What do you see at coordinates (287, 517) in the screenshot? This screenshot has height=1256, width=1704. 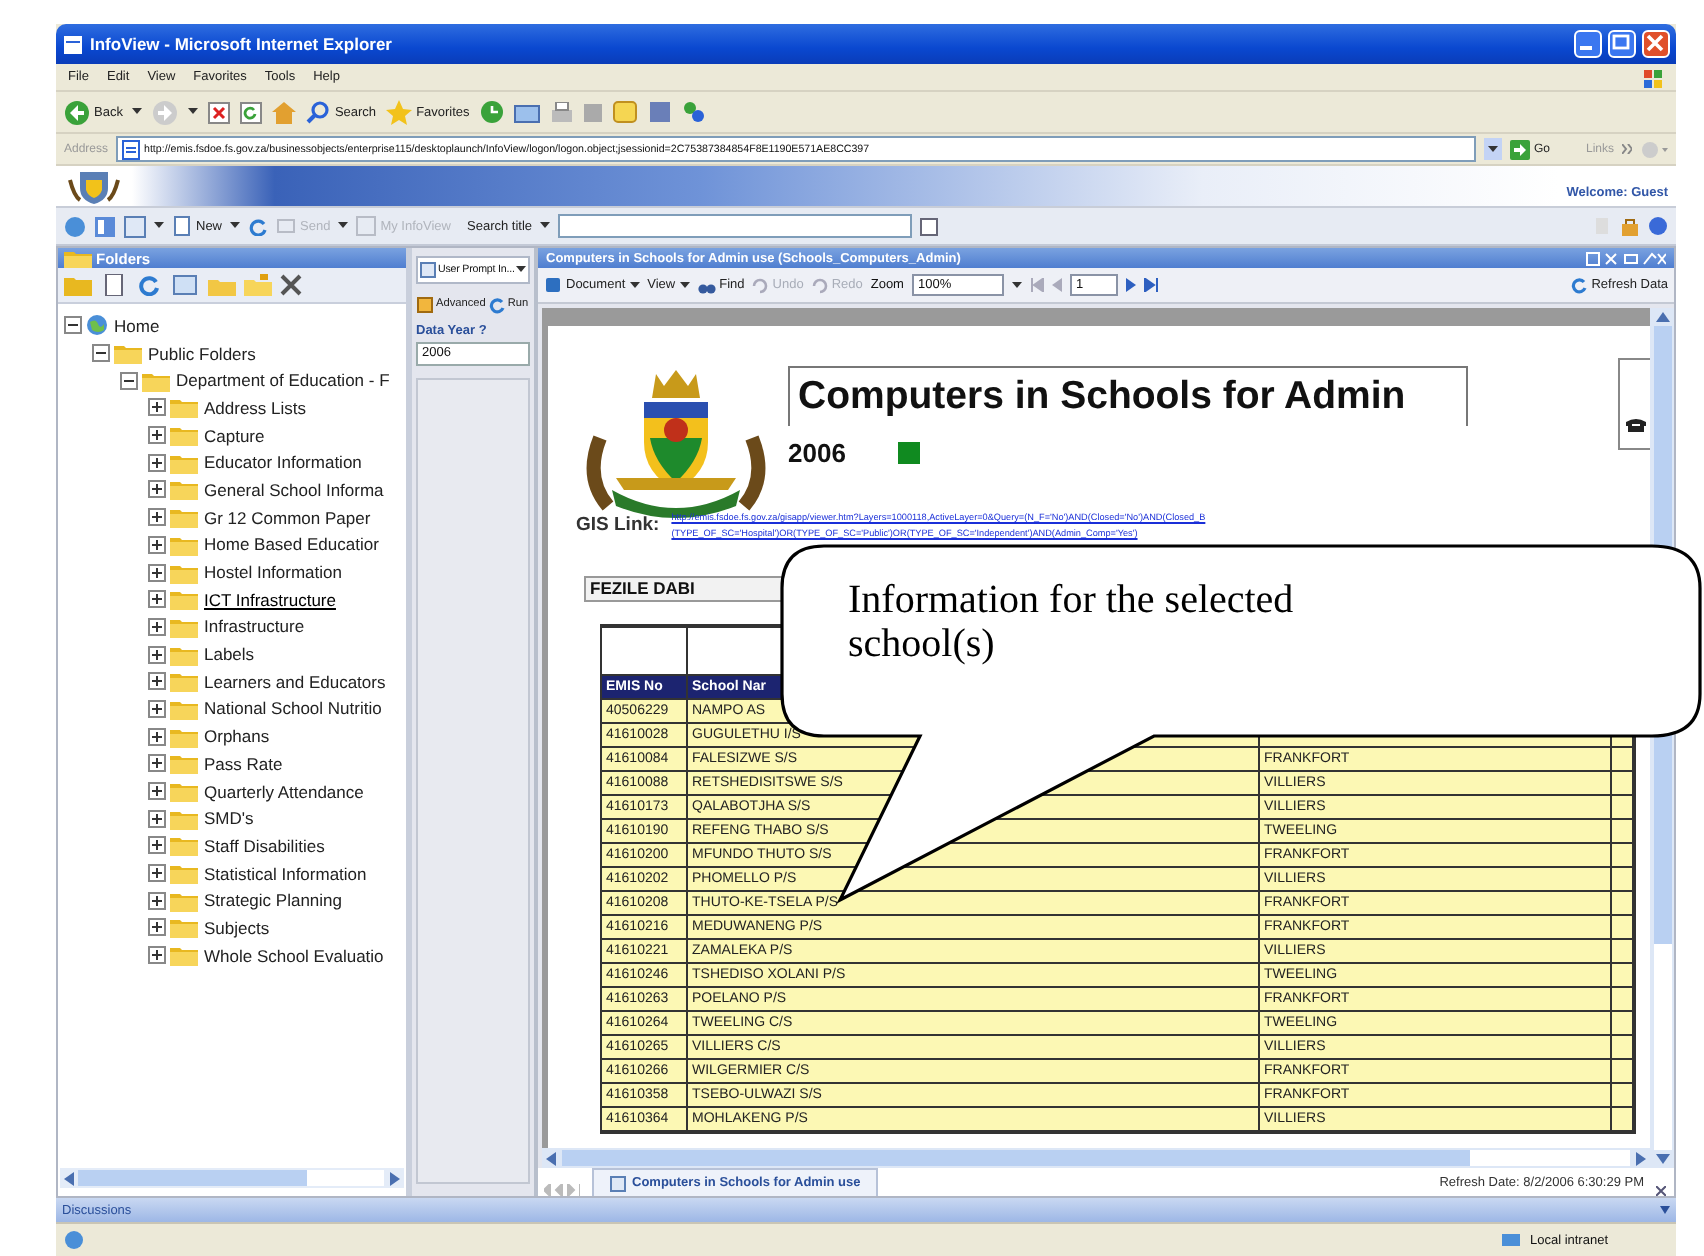 I see `tree-item: Gr 12 Common Paper` at bounding box center [287, 517].